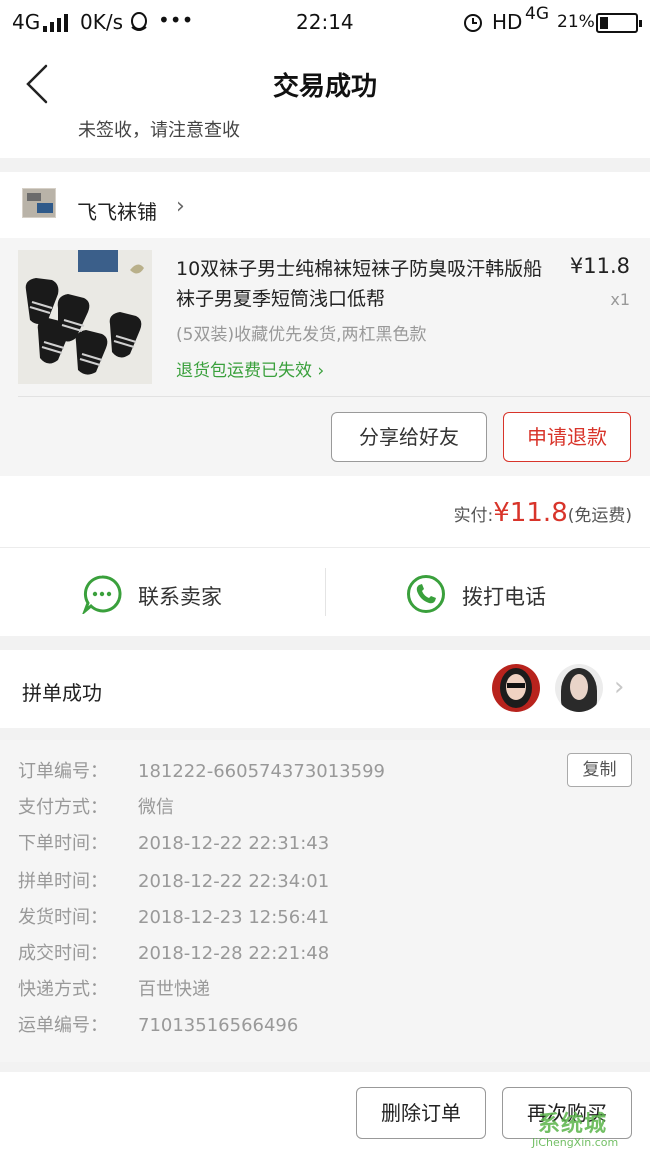 Image resolution: width=650 pixels, height=1155 pixels. Describe the element at coordinates (619, 23) in the screenshot. I see `battery-icon` at that location.